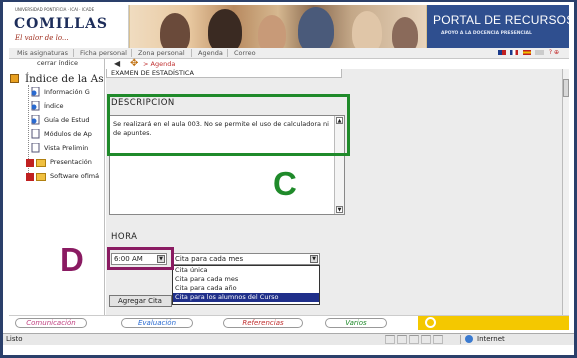  Describe the element at coordinates (339, 209) in the screenshot. I see `scroll-down-icon: ▼` at that location.